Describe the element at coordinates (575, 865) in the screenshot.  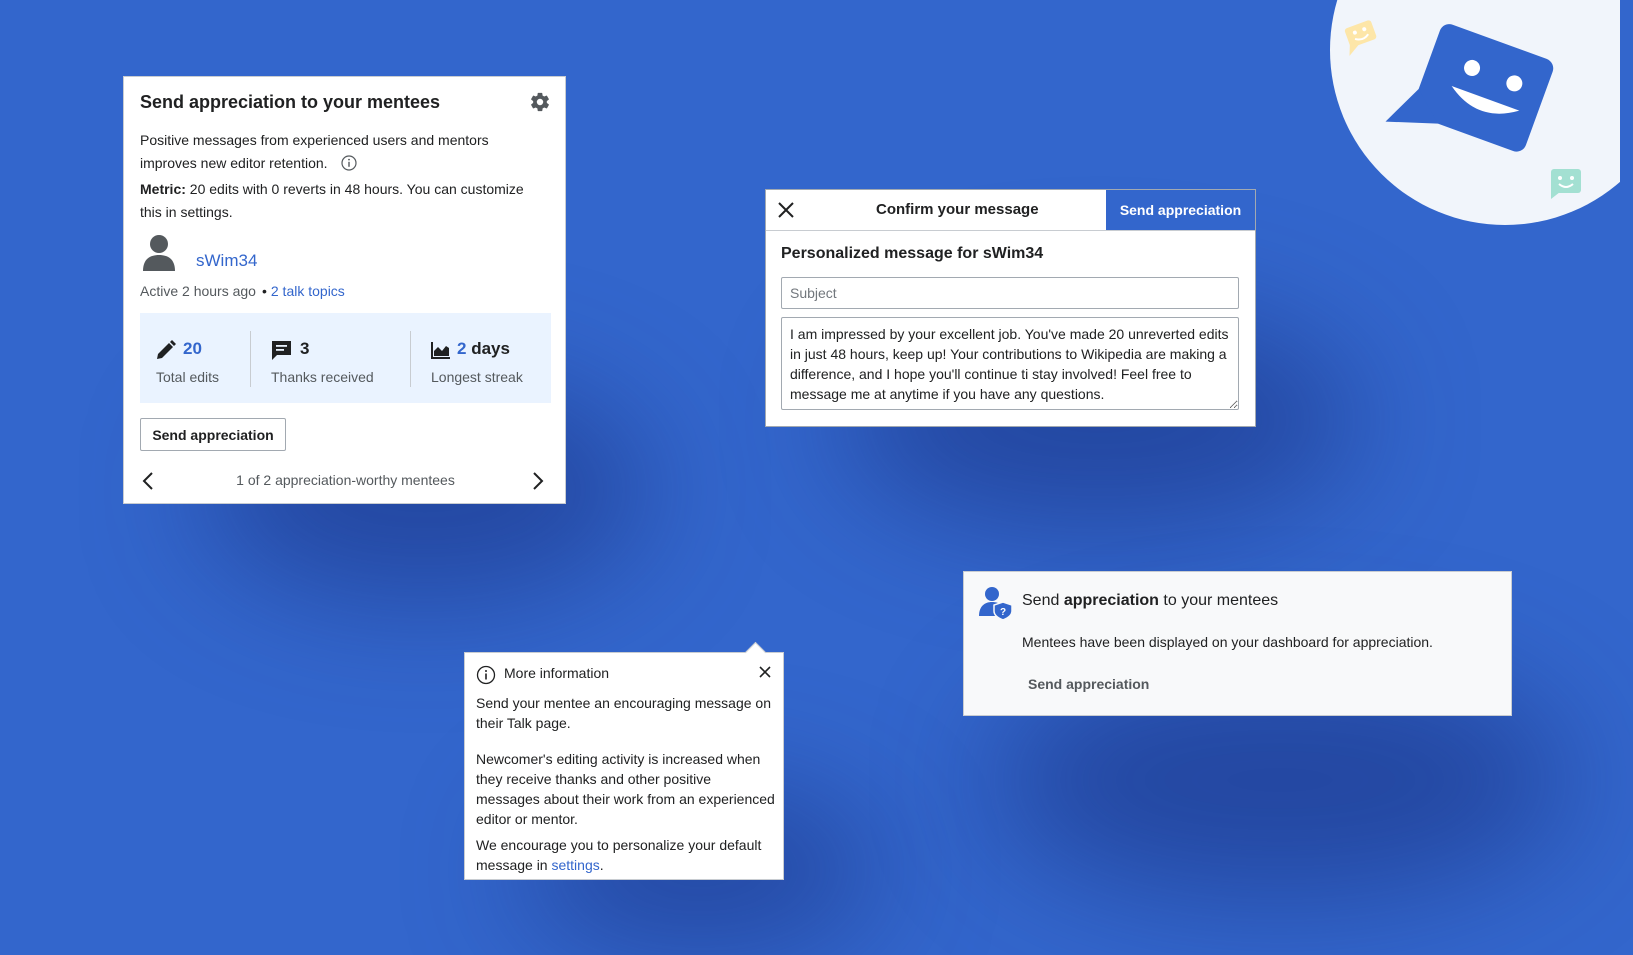
I see `settings-link: settings` at that location.